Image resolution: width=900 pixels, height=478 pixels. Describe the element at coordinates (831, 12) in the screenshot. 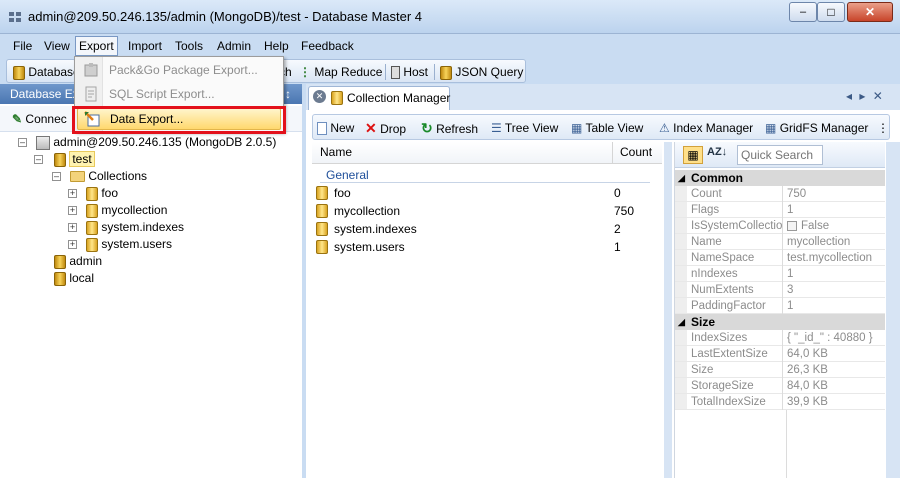

I see `maximize-button: □` at that location.